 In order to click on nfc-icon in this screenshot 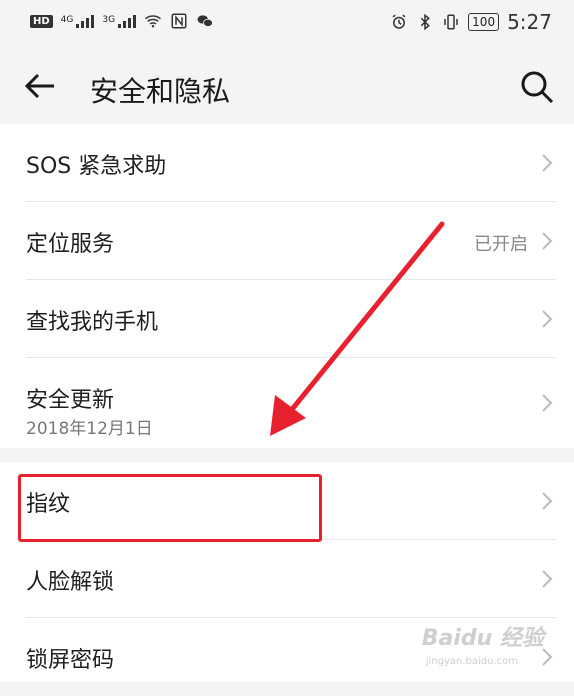, I will do `click(179, 21)`.